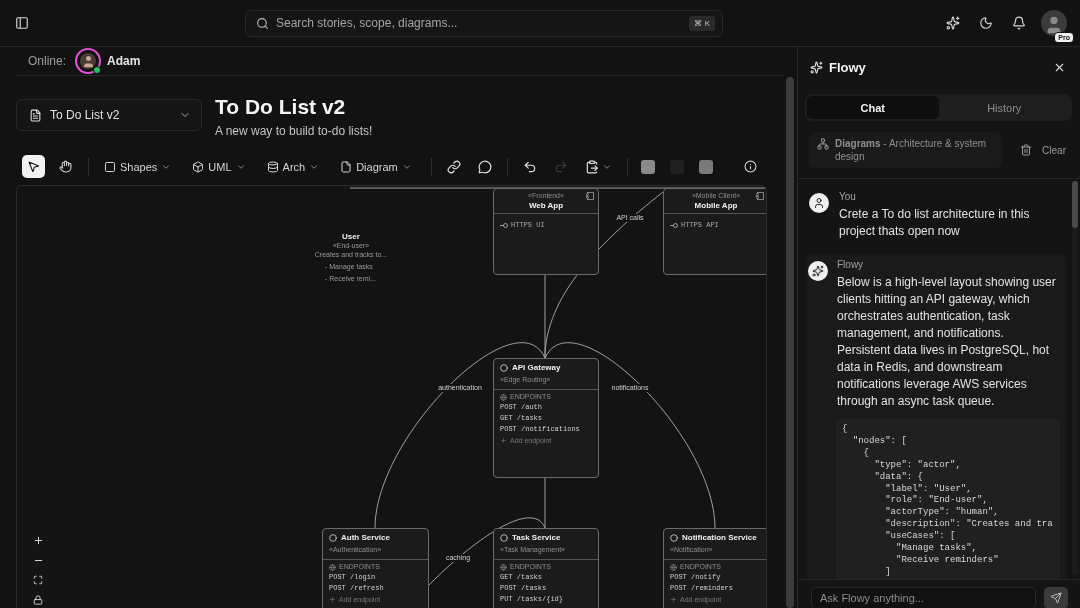  What do you see at coordinates (848, 197) in the screenshot?
I see `message-author: You` at bounding box center [848, 197].